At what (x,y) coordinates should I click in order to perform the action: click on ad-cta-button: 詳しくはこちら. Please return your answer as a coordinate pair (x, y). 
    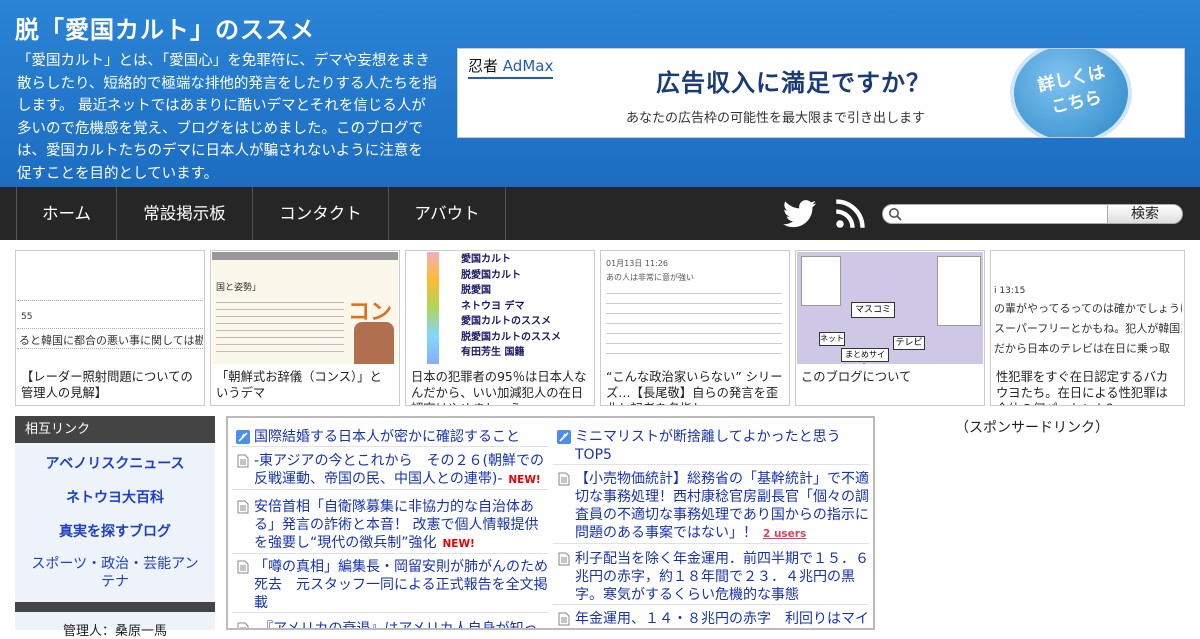
    Looking at the image, I should click on (1071, 93).